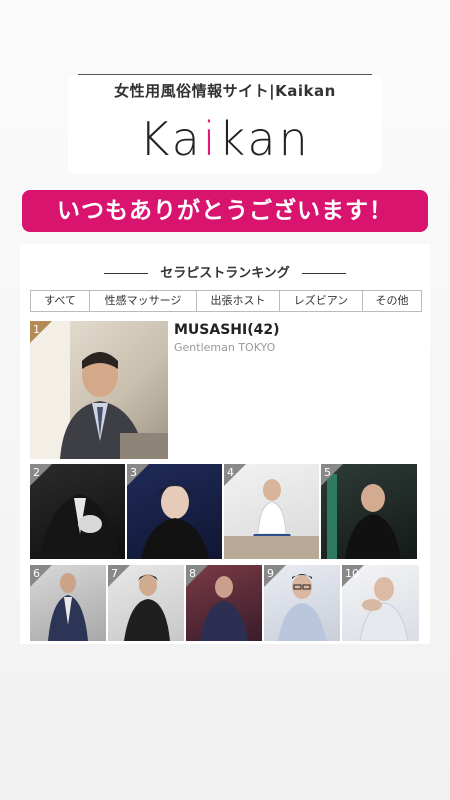 The width and height of the screenshot is (450, 800). I want to click on rank-6-number: 6, so click(36, 573).